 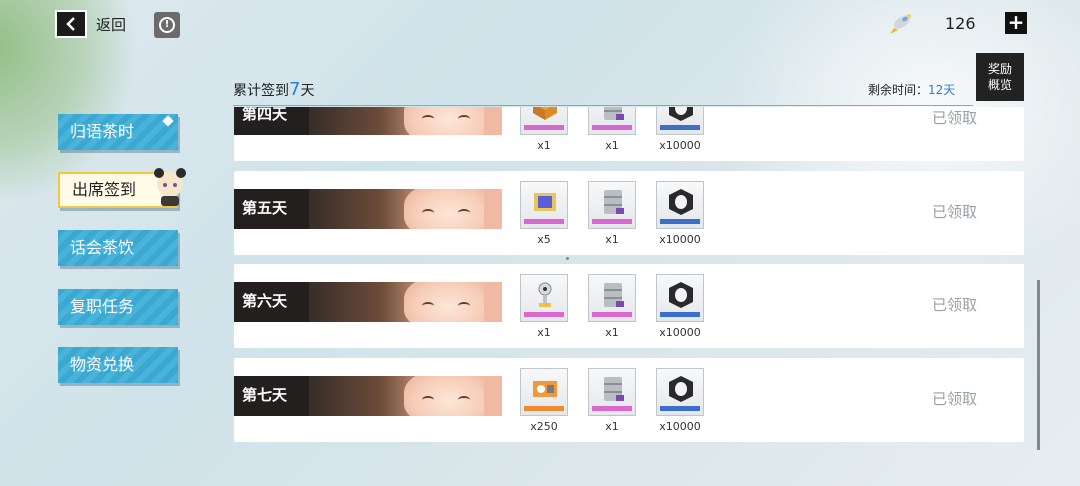 What do you see at coordinates (102, 247) in the screenshot?
I see `sidebar-item-label: 话会茶饮` at bounding box center [102, 247].